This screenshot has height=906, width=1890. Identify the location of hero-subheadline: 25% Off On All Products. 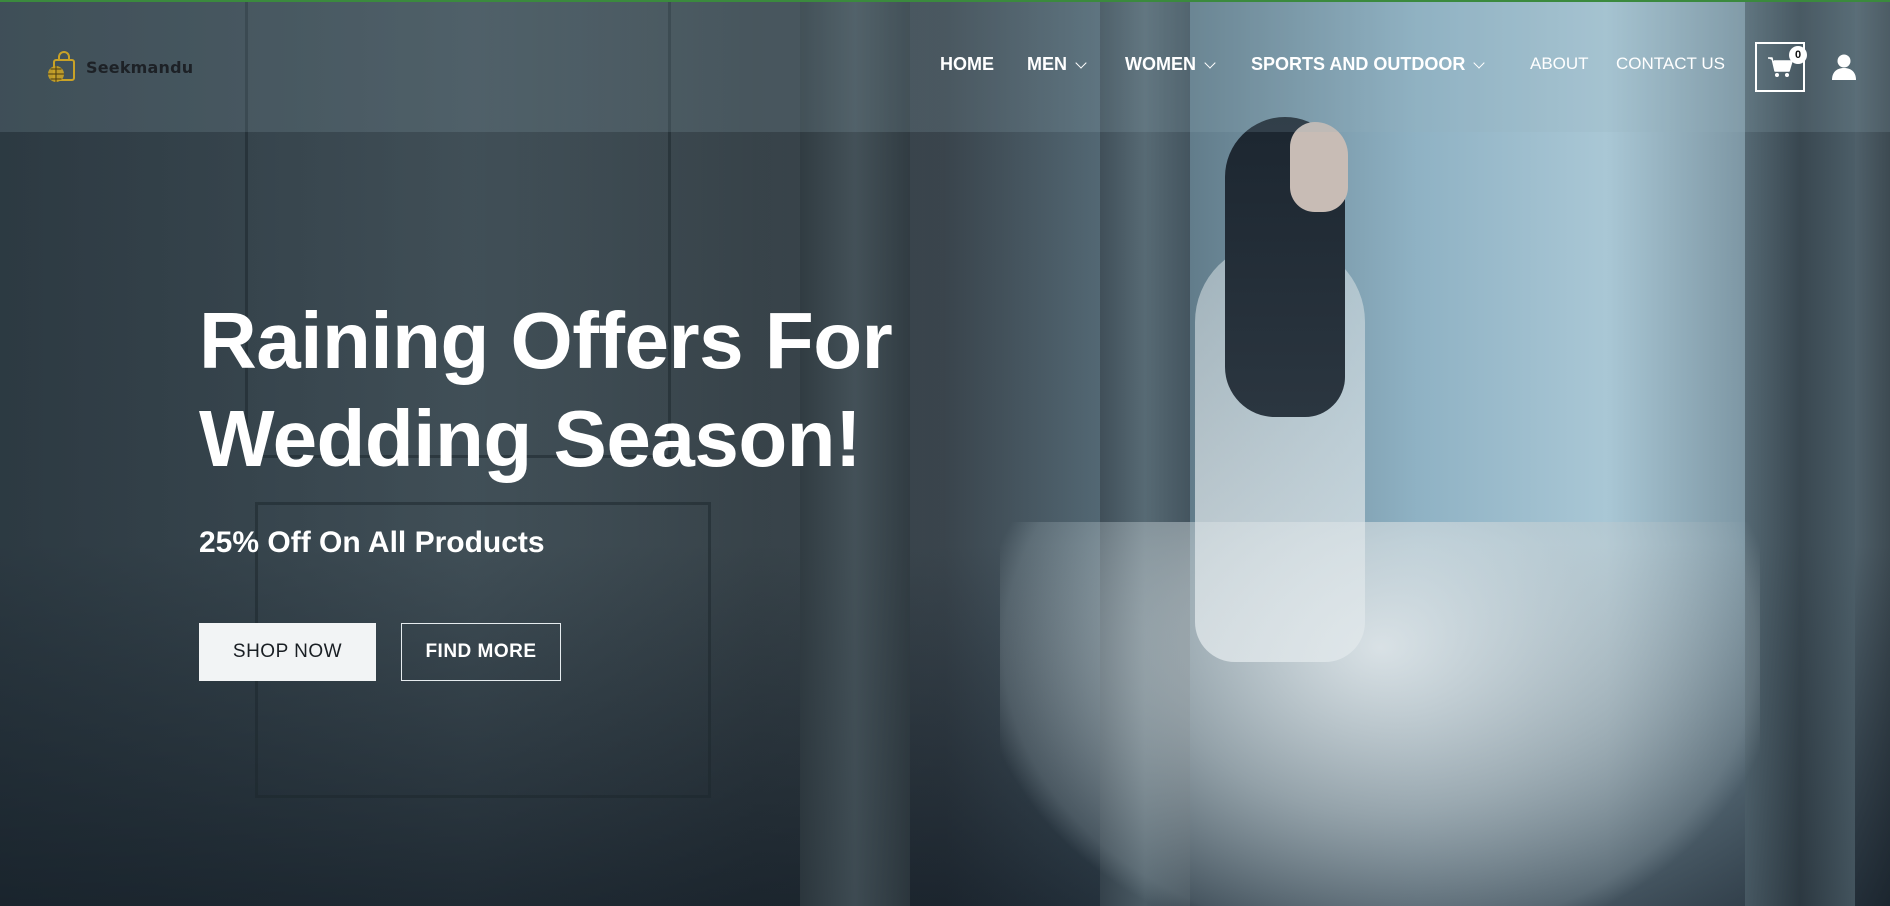
(372, 542).